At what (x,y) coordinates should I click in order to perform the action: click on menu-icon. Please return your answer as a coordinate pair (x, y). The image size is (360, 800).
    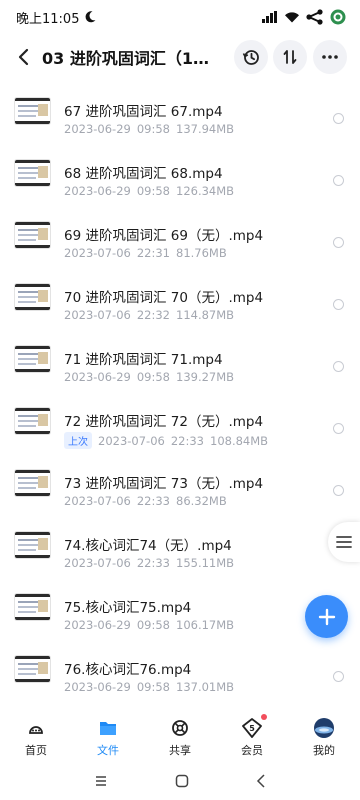
    Looking at the image, I should click on (344, 542).